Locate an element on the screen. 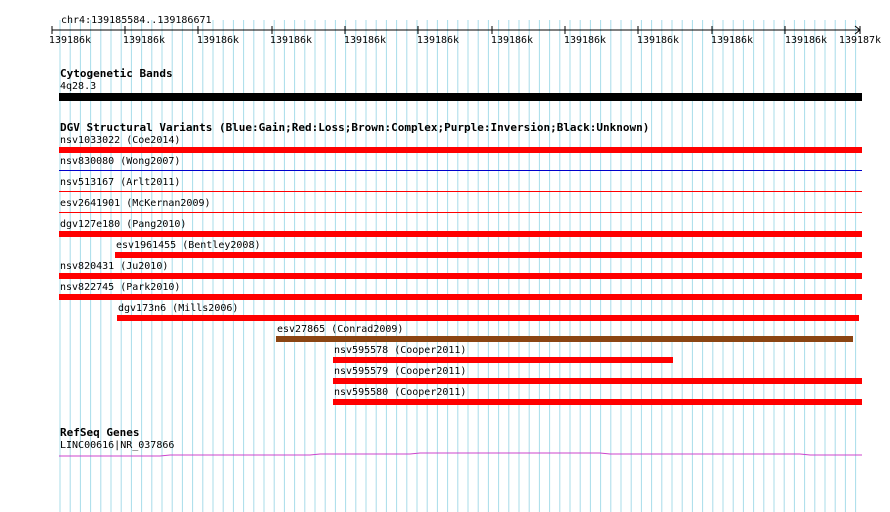 The height and width of the screenshot is (512, 890). dgv-variant-label: nsv513167 (Arlt2011) is located at coordinates (120, 182).